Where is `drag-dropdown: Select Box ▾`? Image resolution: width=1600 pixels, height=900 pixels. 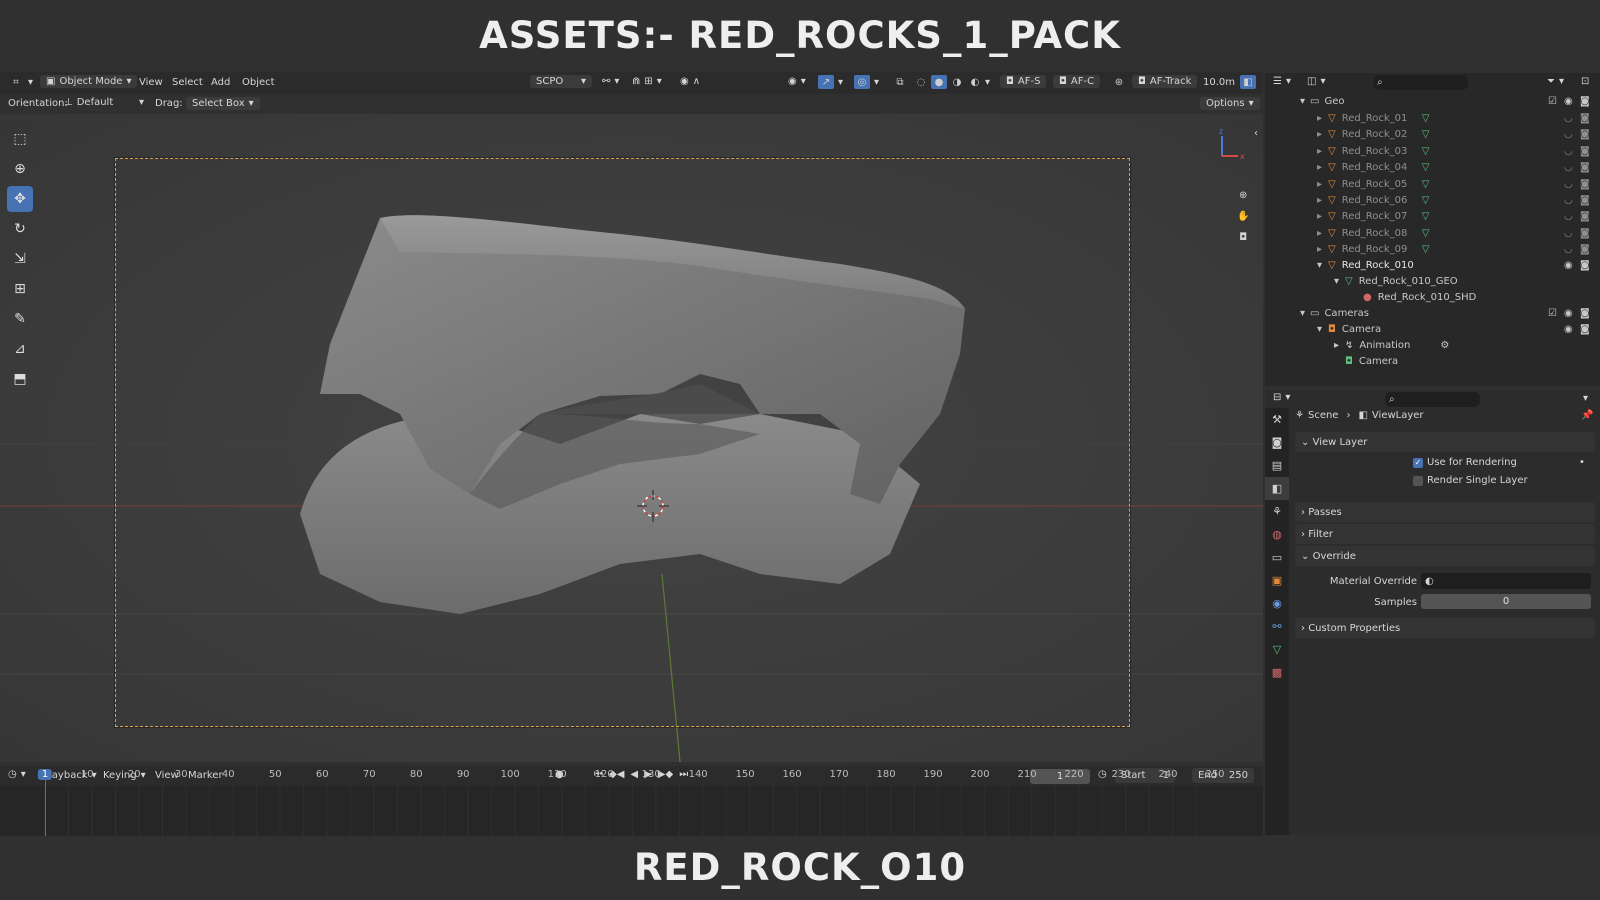 drag-dropdown: Select Box ▾ is located at coordinates (223, 103).